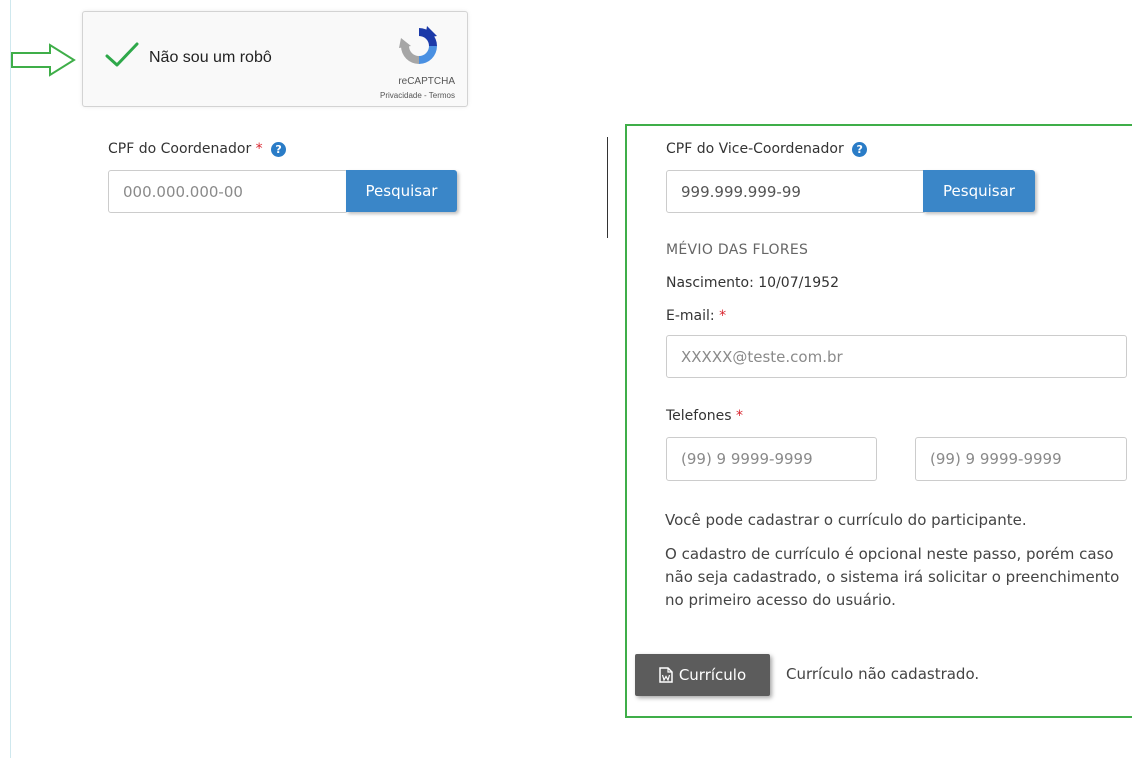  What do you see at coordinates (752, 283) in the screenshot?
I see `birth-date: Nascimento: 10/07/1952` at bounding box center [752, 283].